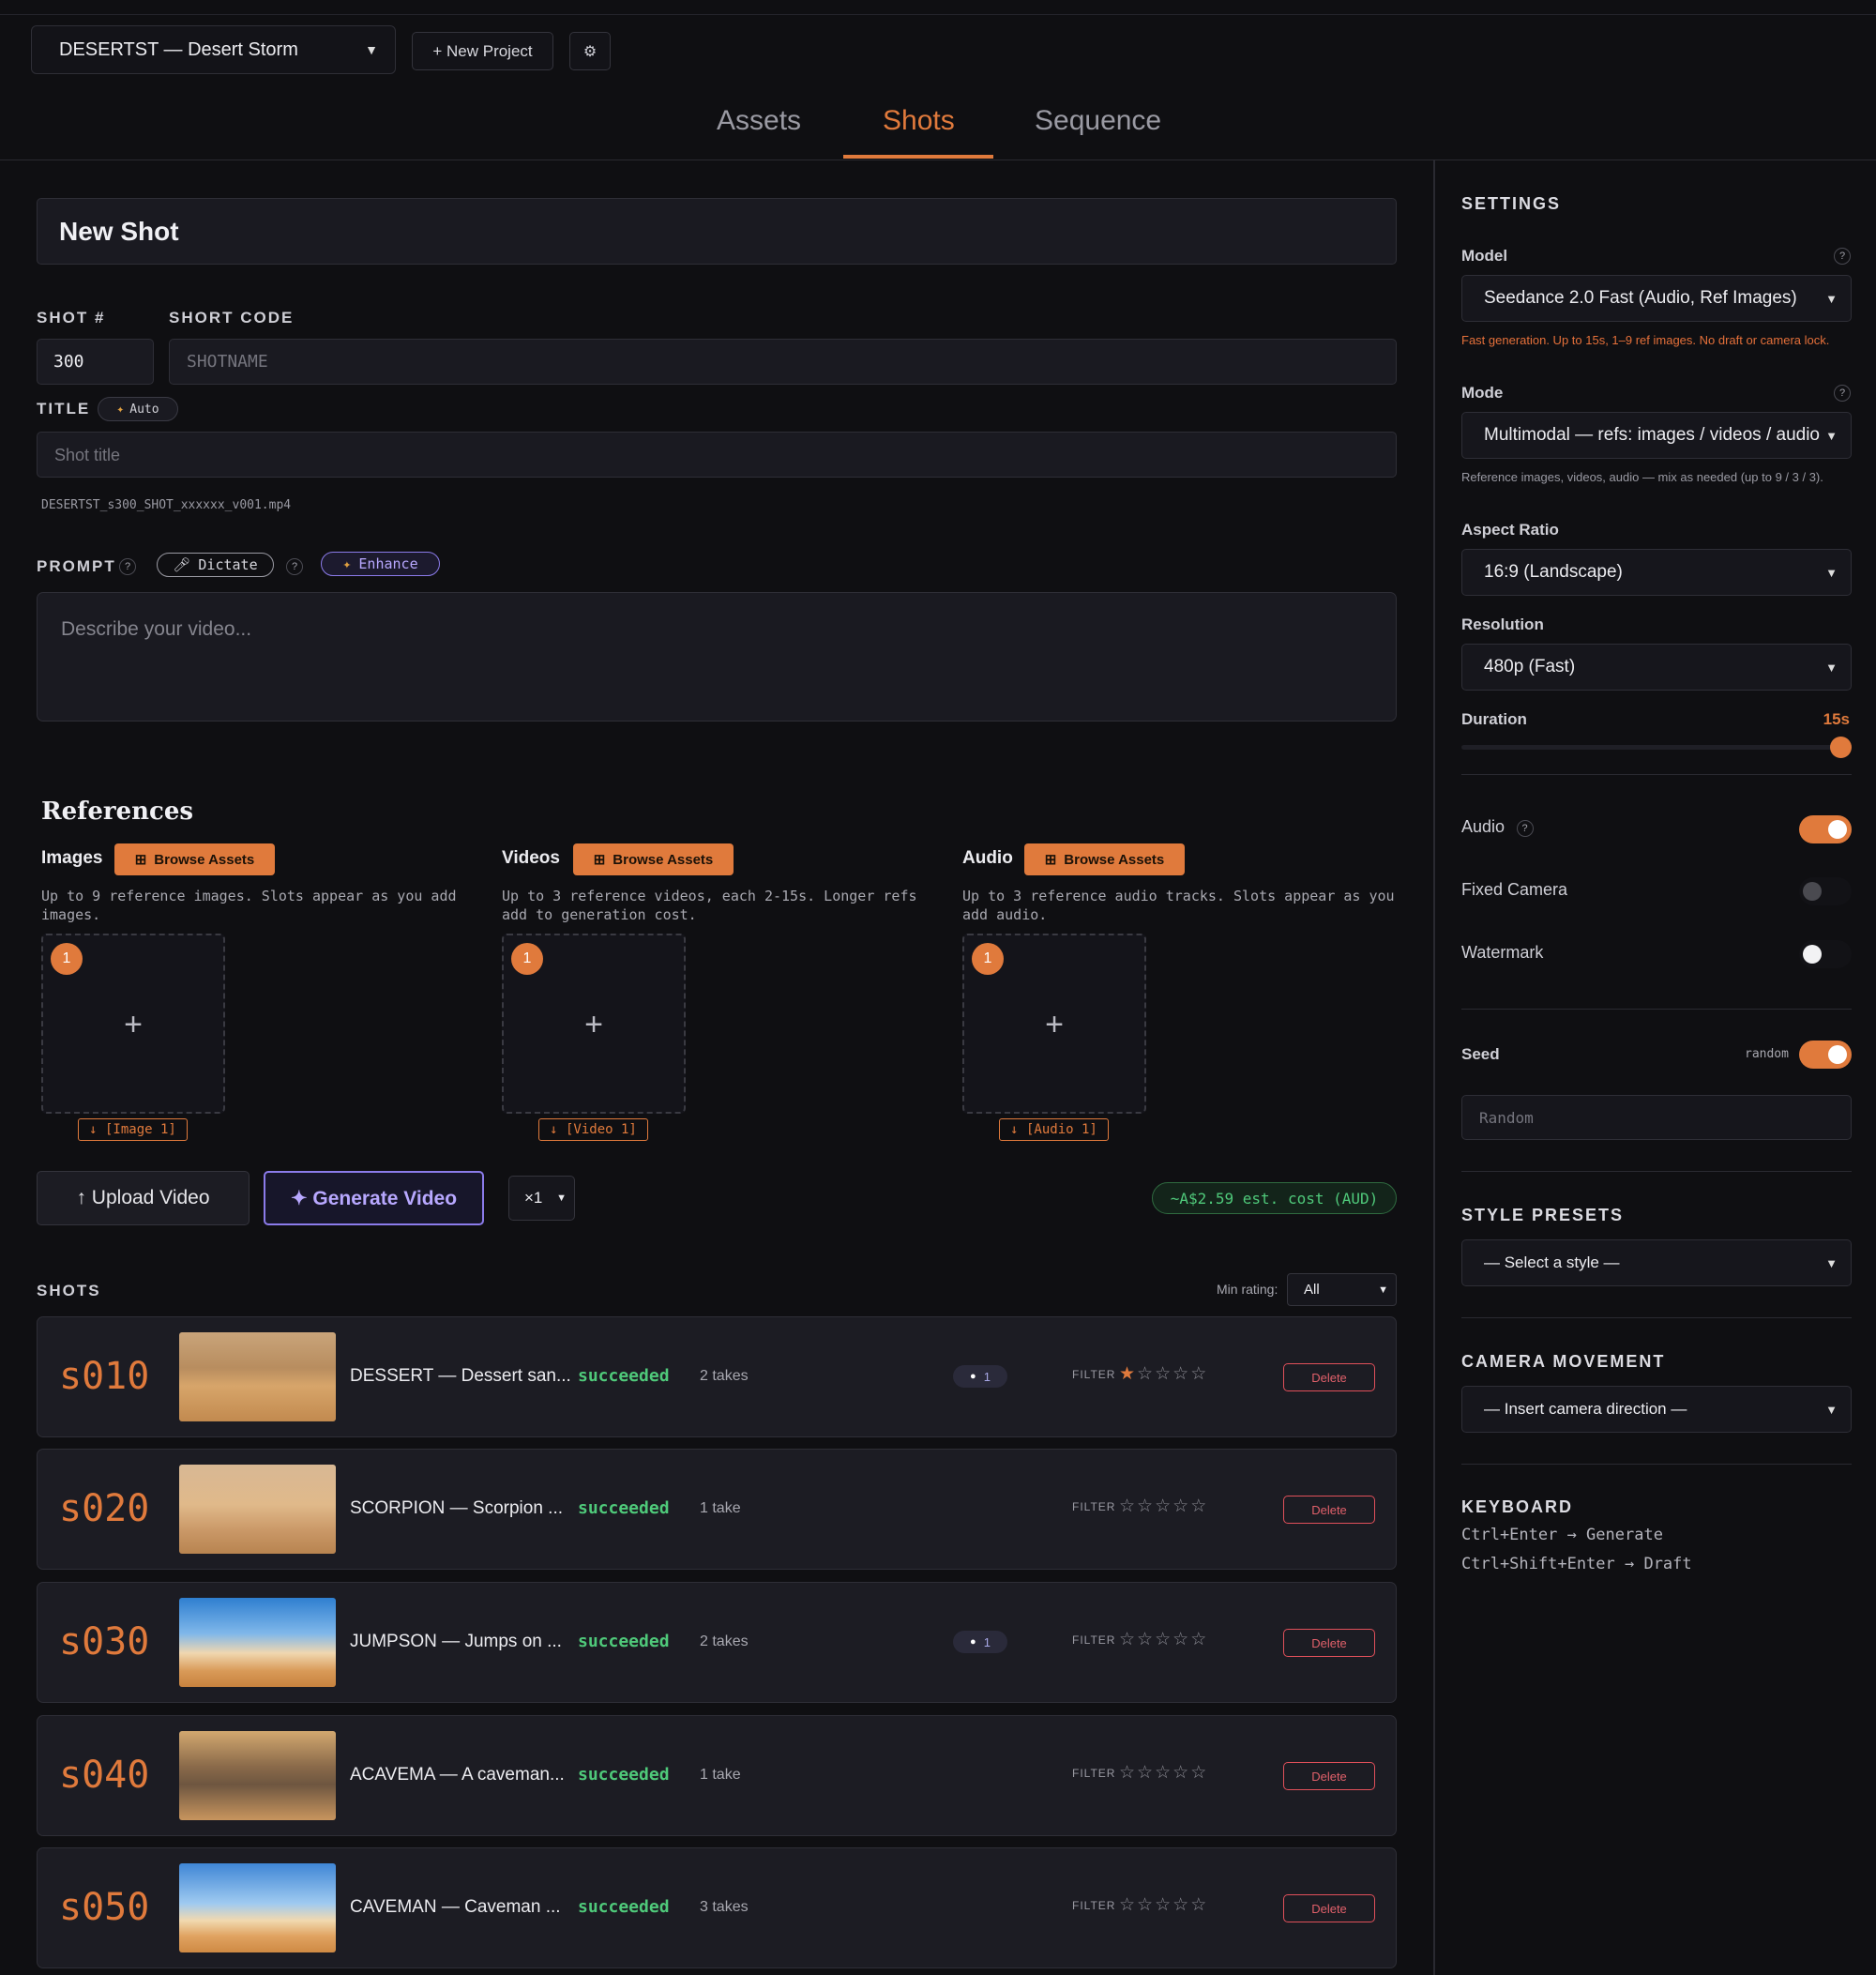 This screenshot has width=1876, height=1975. I want to click on seed-input: Random, so click(1656, 1117).